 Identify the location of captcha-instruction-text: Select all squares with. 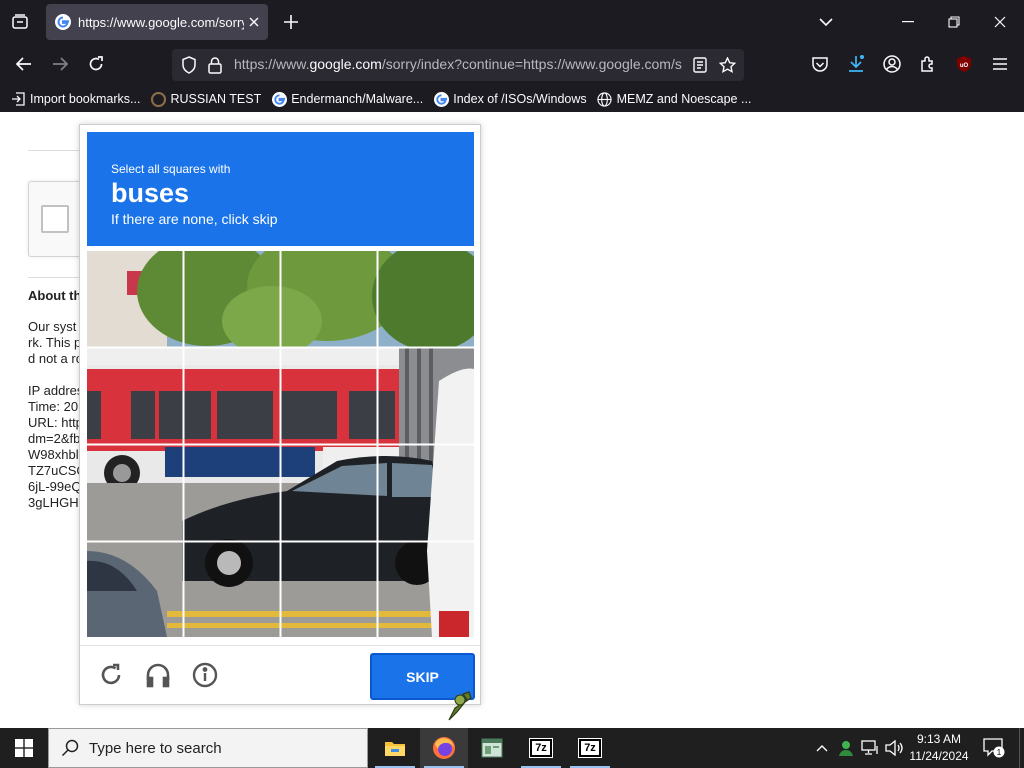
(171, 169).